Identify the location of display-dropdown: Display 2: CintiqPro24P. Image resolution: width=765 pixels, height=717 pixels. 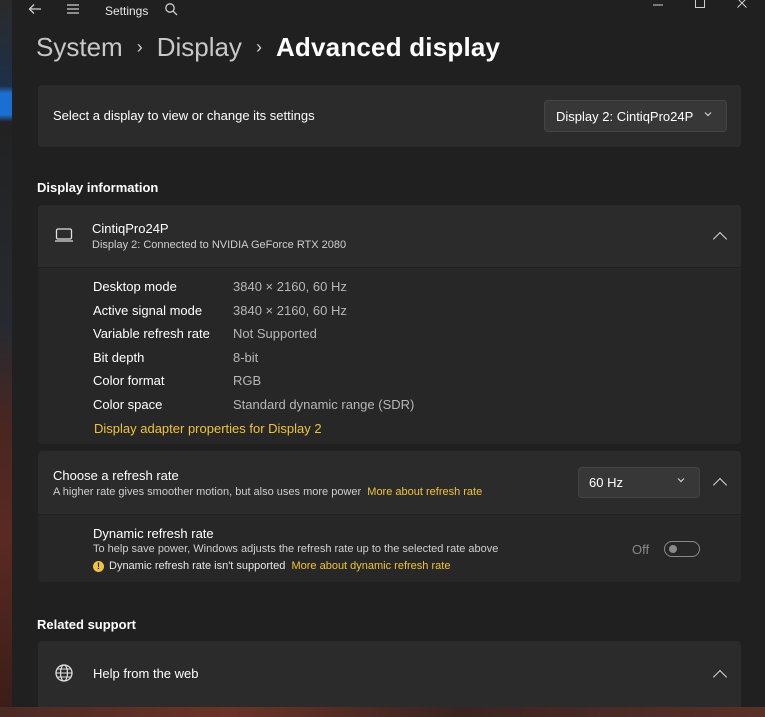
(635, 116).